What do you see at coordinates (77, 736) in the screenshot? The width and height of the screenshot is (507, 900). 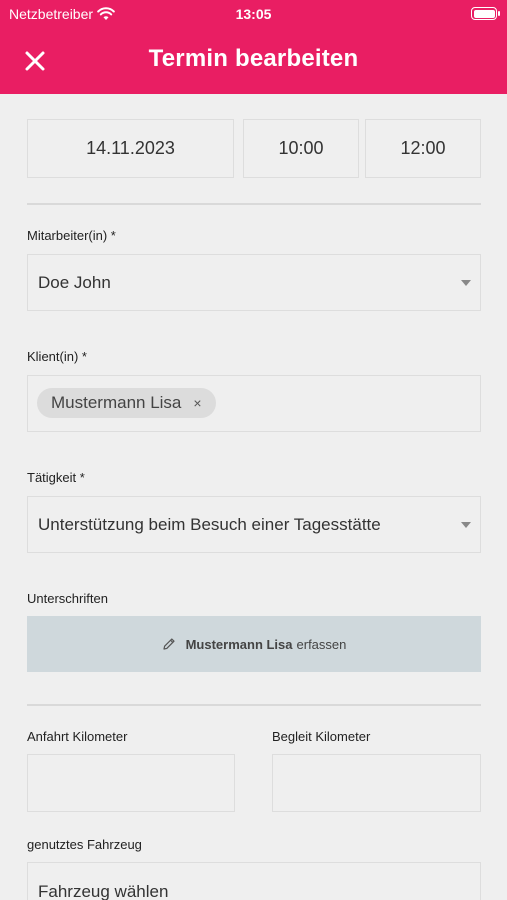 I see `arrival-km-label: Anfahrt Kilometer` at bounding box center [77, 736].